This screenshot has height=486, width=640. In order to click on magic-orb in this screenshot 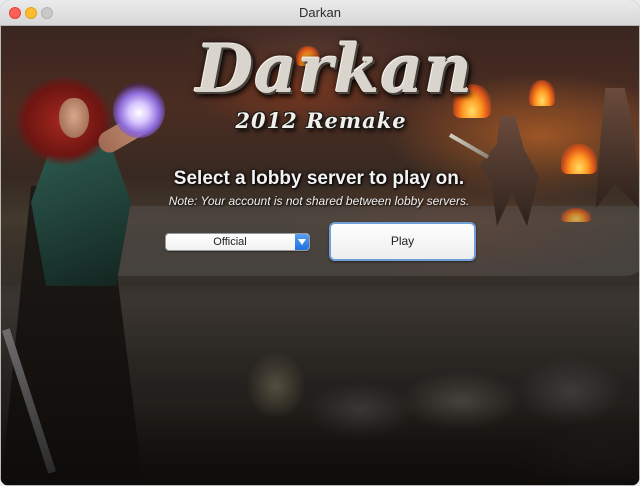, I will do `click(139, 110)`.